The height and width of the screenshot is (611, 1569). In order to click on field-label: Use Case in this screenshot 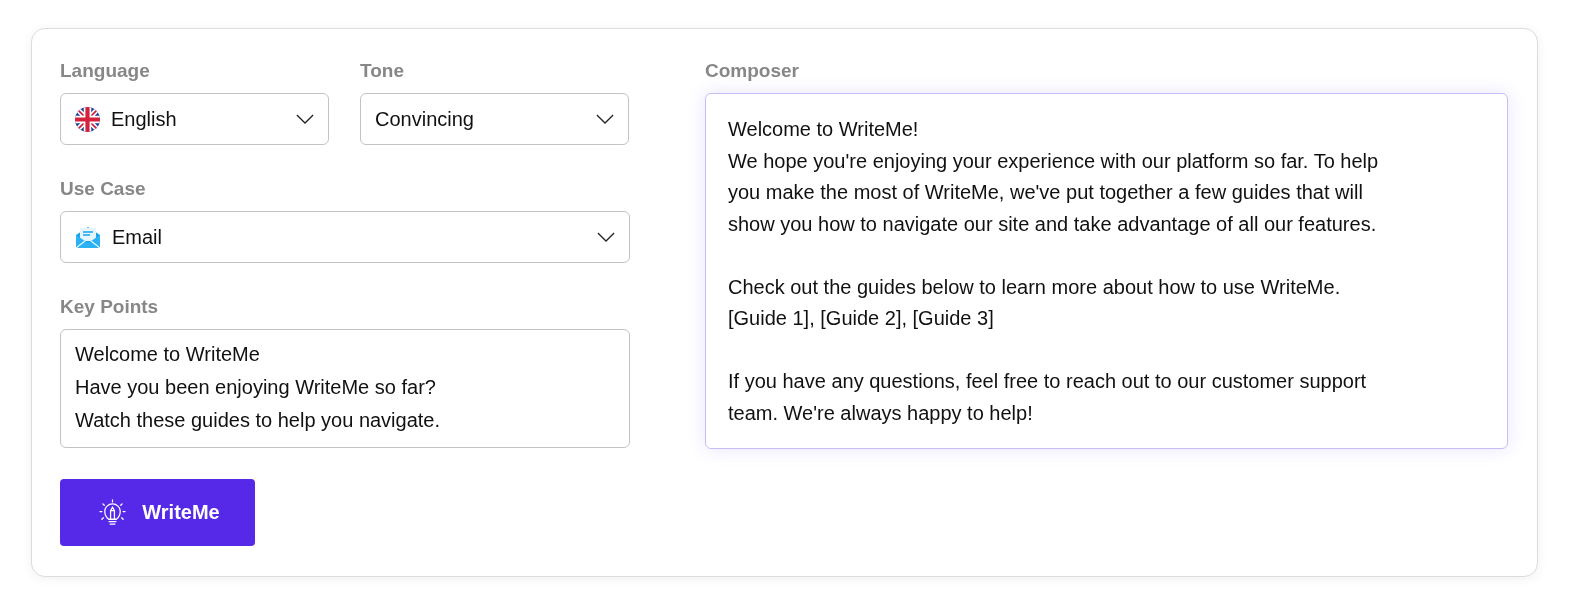, I will do `click(103, 189)`.